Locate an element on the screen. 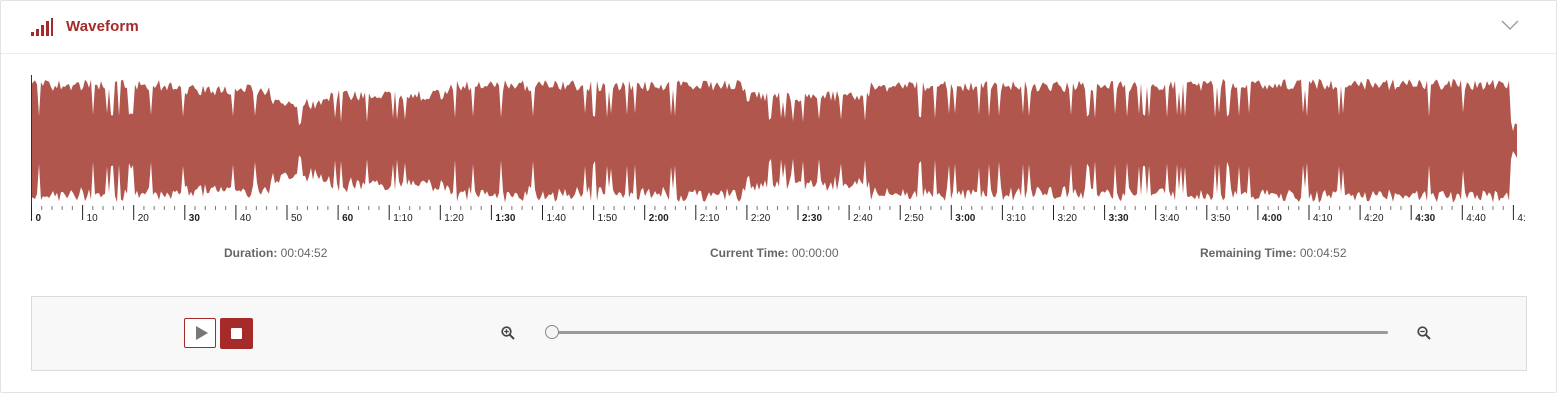 The height and width of the screenshot is (403, 1559). timeline-label: 60 is located at coordinates (348, 218).